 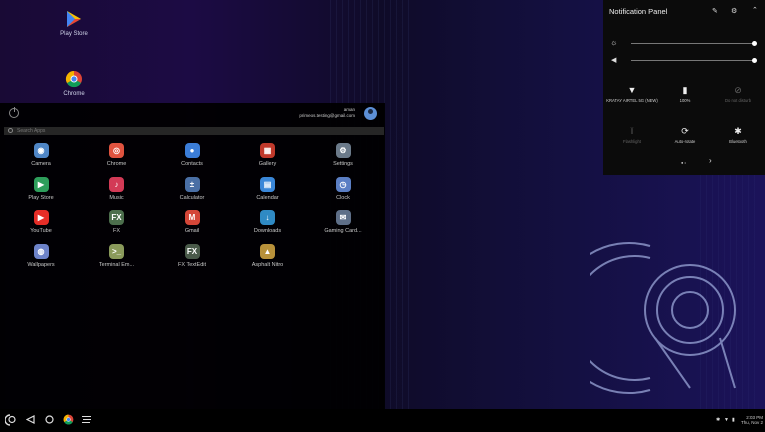 What do you see at coordinates (370, 113) in the screenshot?
I see `avatar` at bounding box center [370, 113].